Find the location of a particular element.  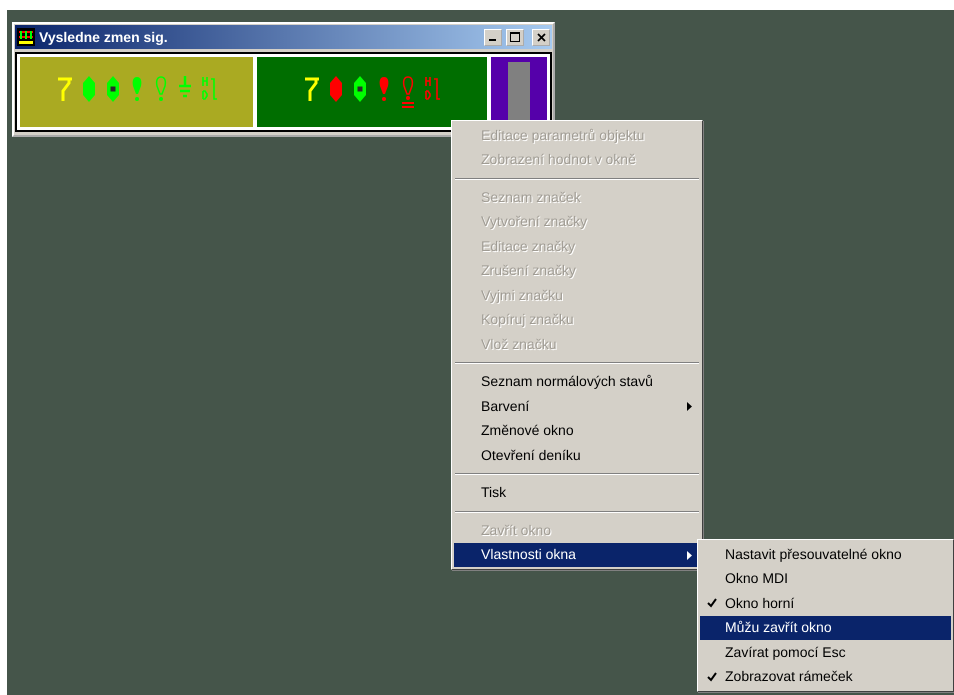

menu-item: Okno horní is located at coordinates (825, 603).